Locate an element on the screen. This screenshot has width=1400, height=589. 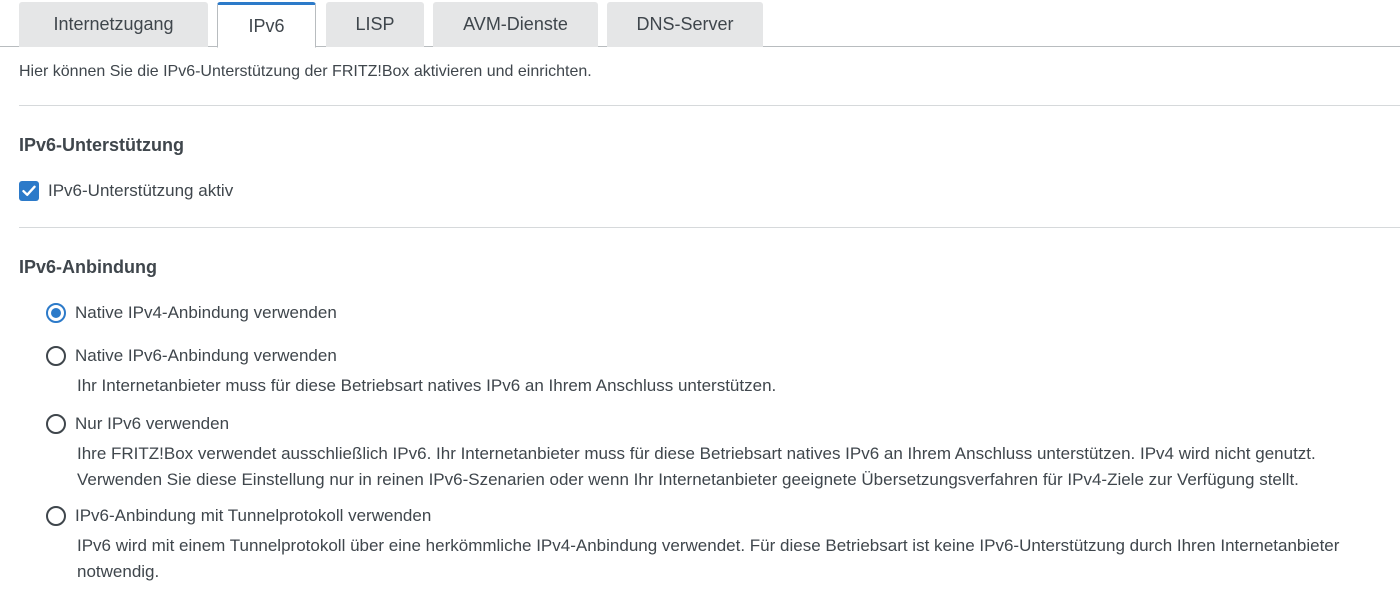
ipv6-support-checkbox is located at coordinates (29, 191).